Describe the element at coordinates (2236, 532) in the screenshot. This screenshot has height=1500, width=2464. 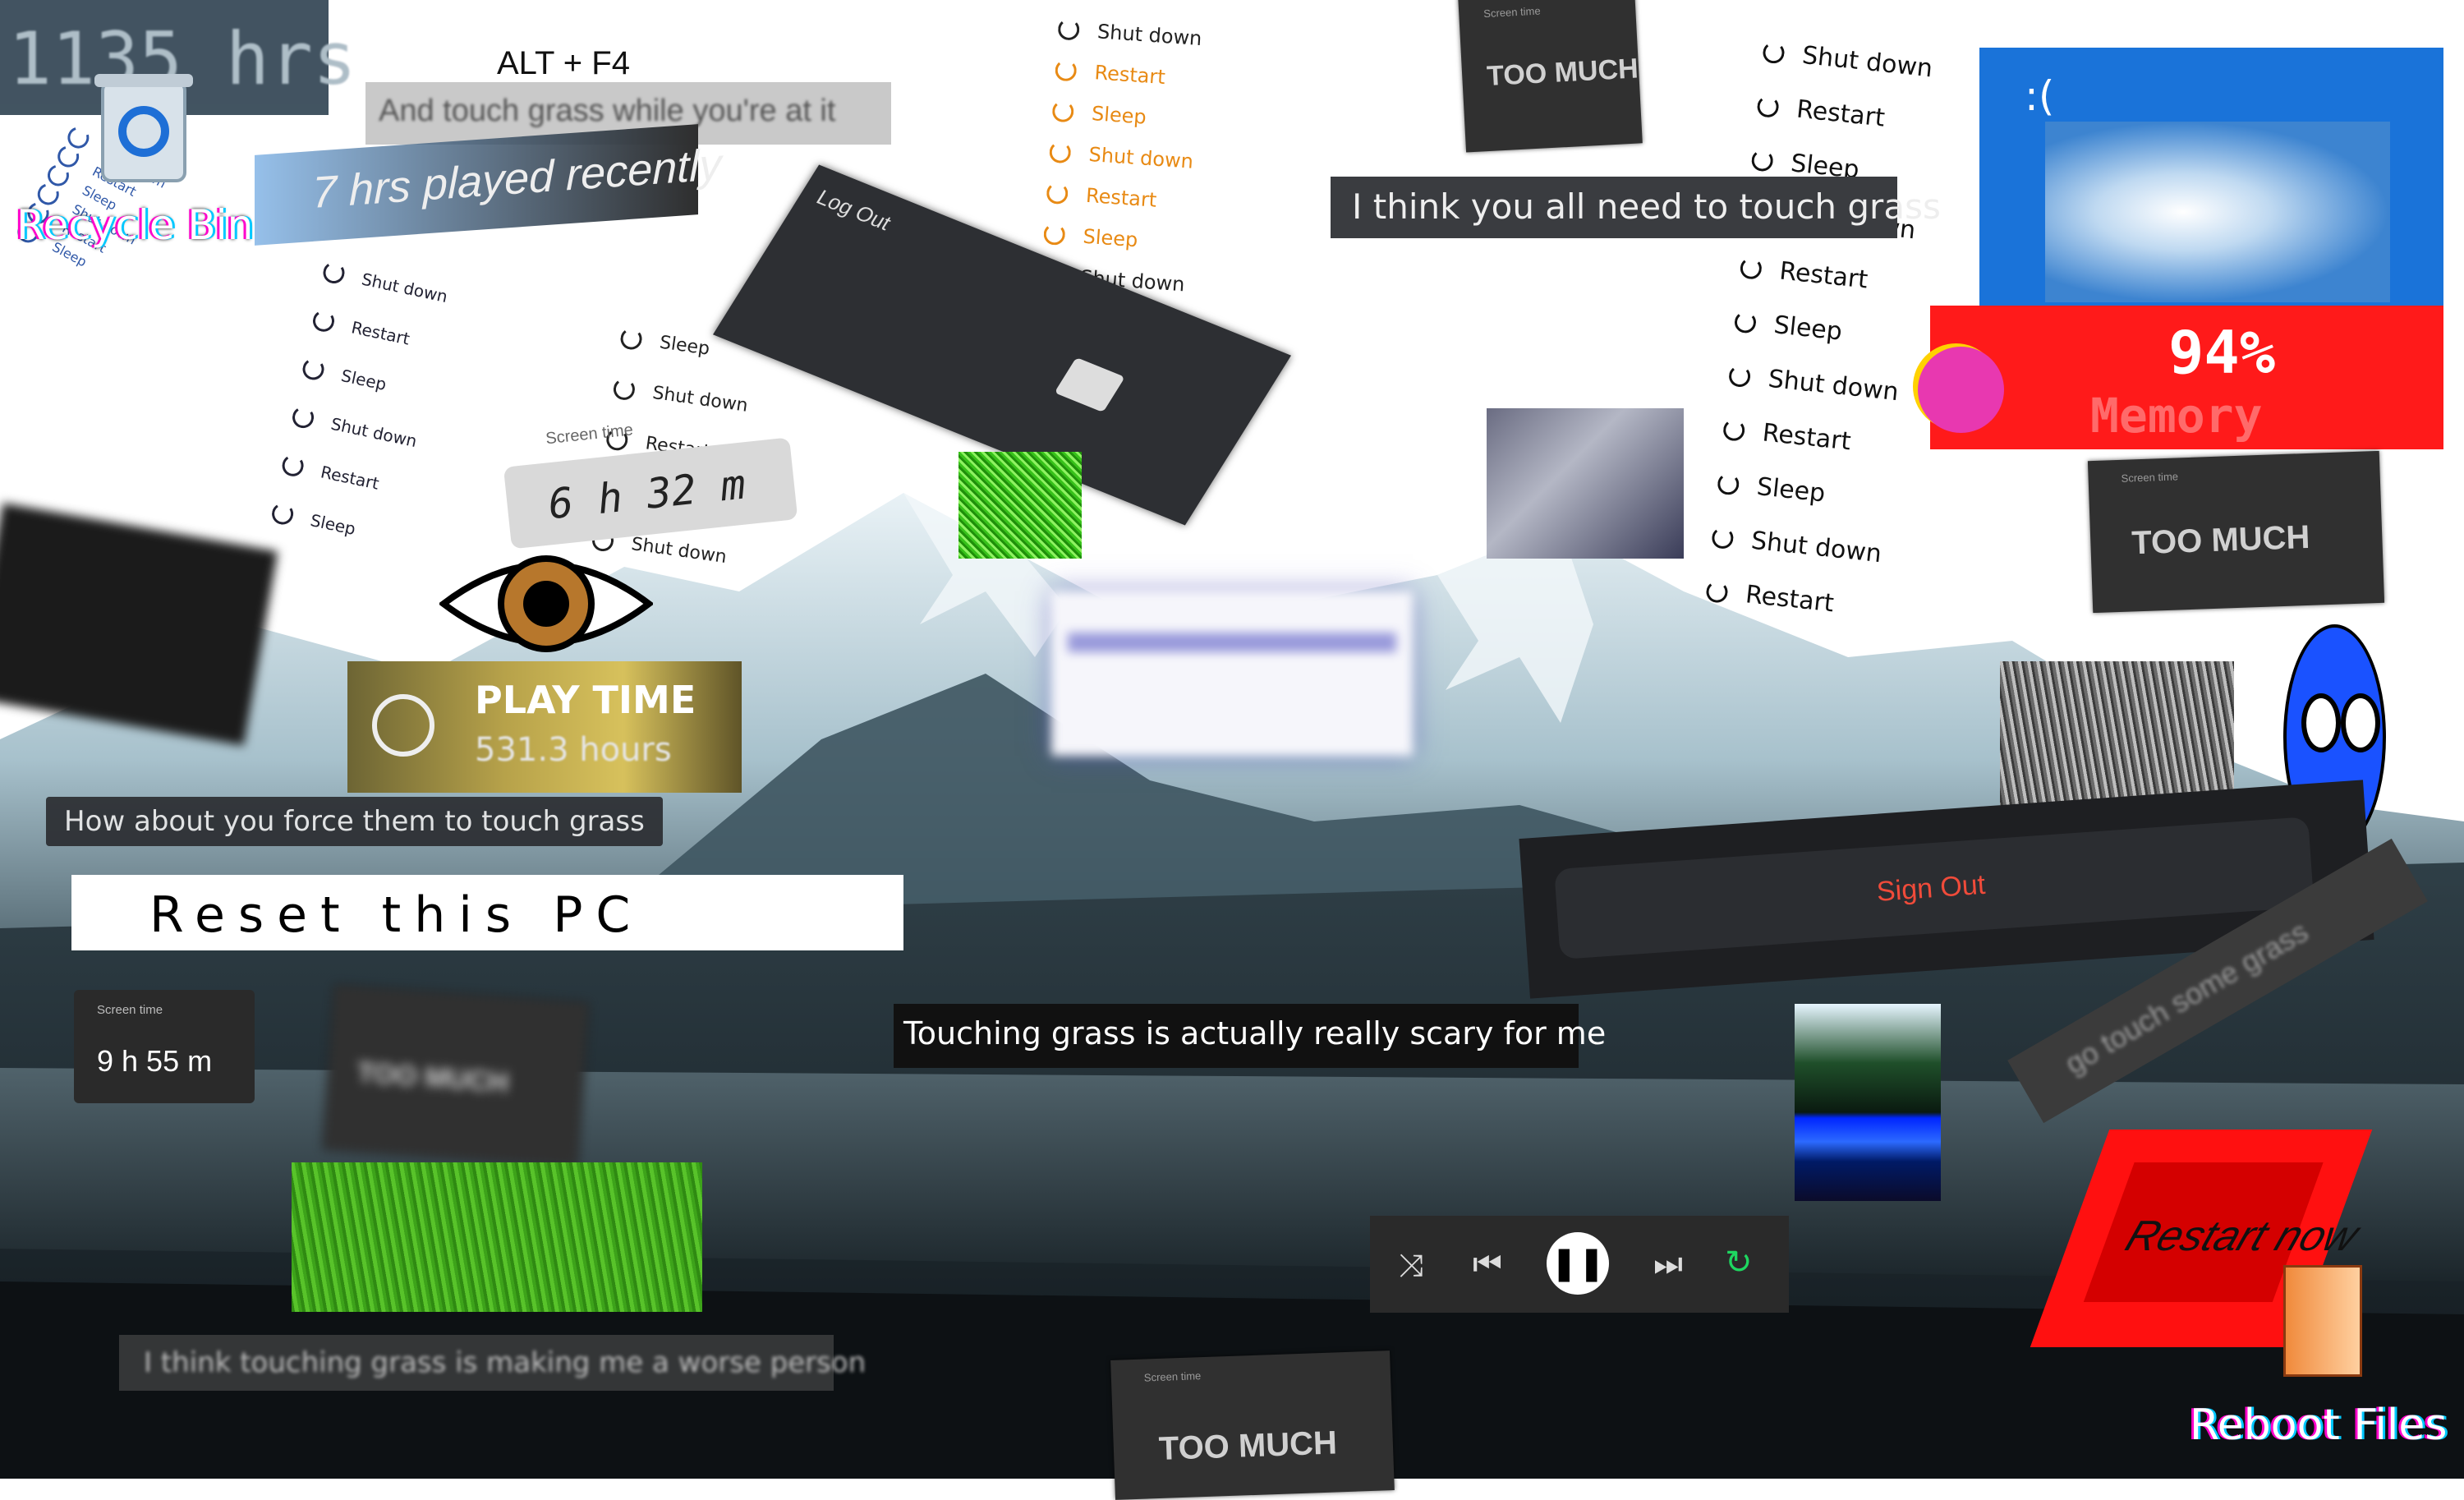
I see `too-much-card-right: Screen time TOO MUCH` at that location.